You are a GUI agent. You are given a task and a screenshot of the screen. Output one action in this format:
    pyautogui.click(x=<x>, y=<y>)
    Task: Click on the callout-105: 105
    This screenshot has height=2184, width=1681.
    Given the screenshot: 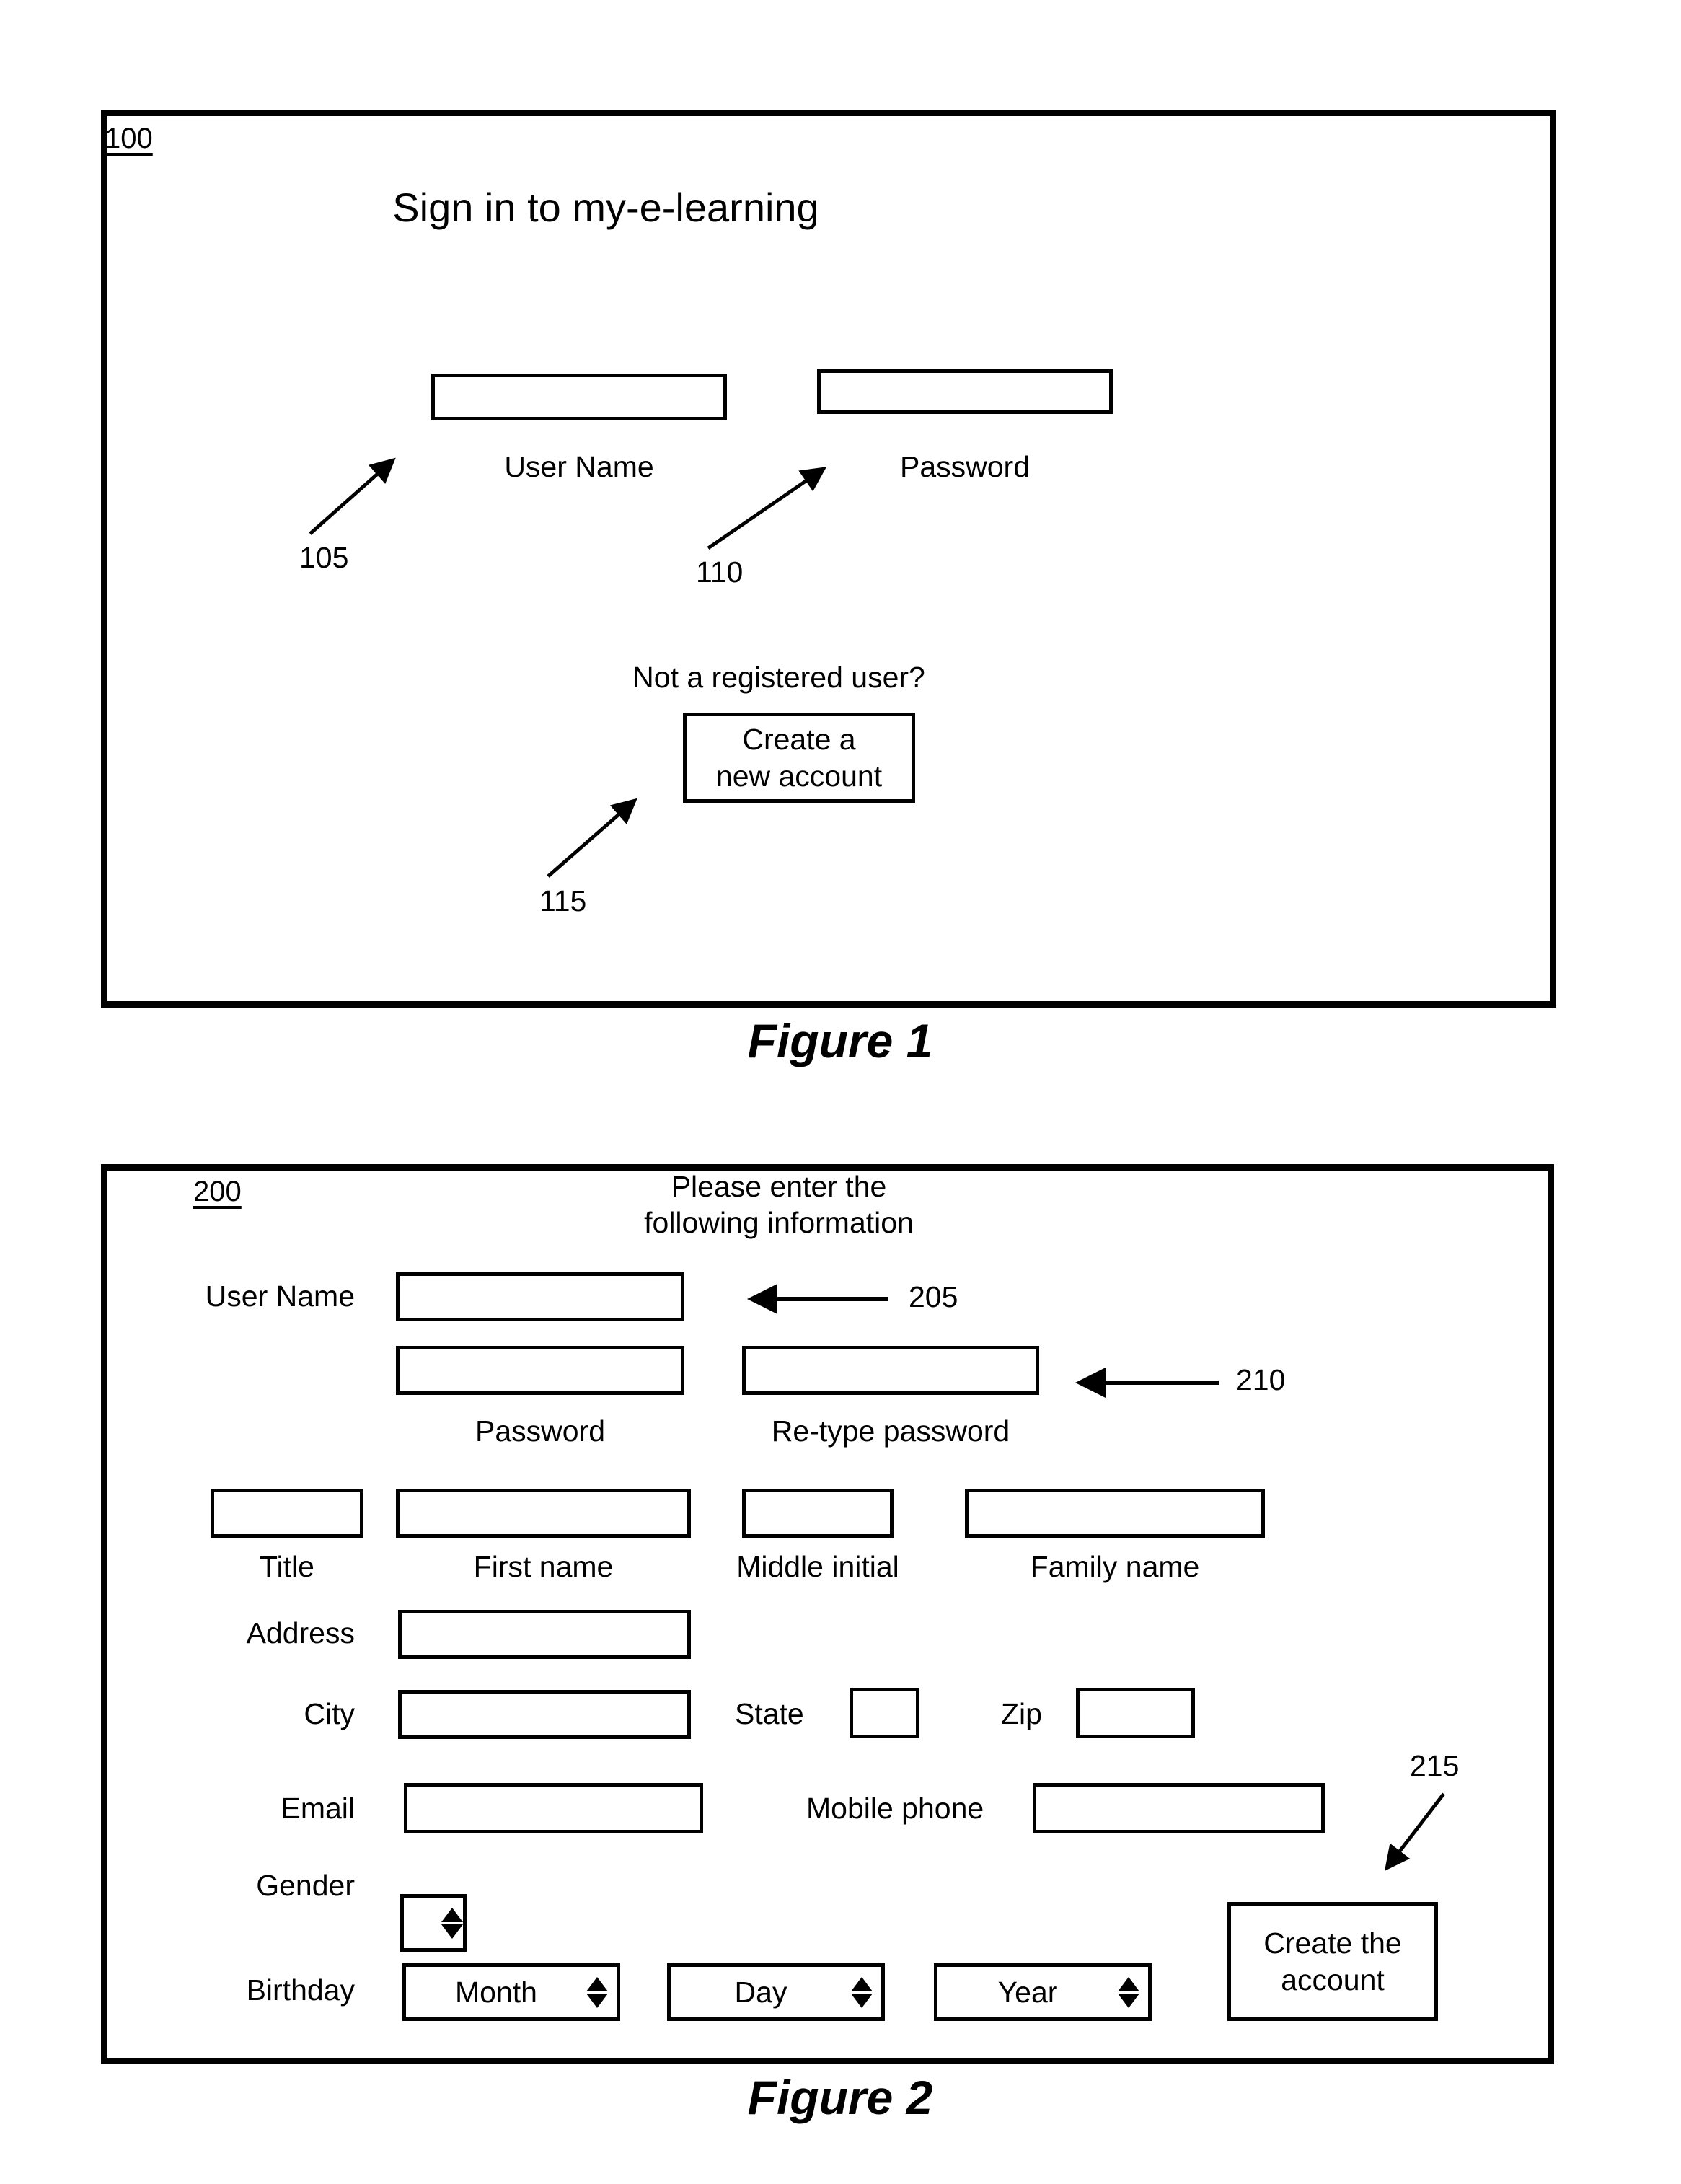 What is the action you would take?
    pyautogui.click(x=324, y=557)
    